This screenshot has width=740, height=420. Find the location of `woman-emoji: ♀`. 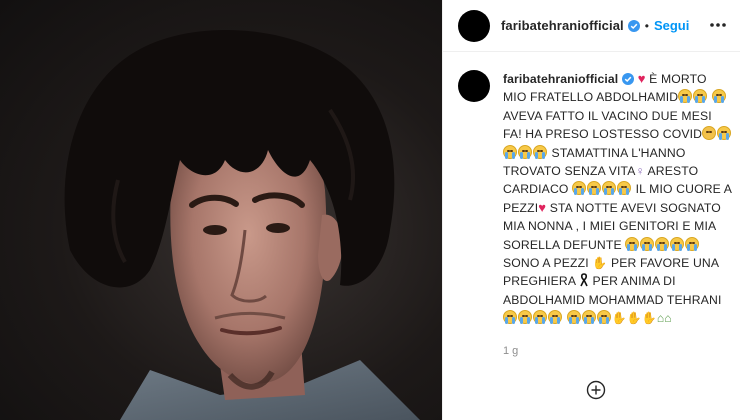

woman-emoji: ♀ is located at coordinates (640, 171).